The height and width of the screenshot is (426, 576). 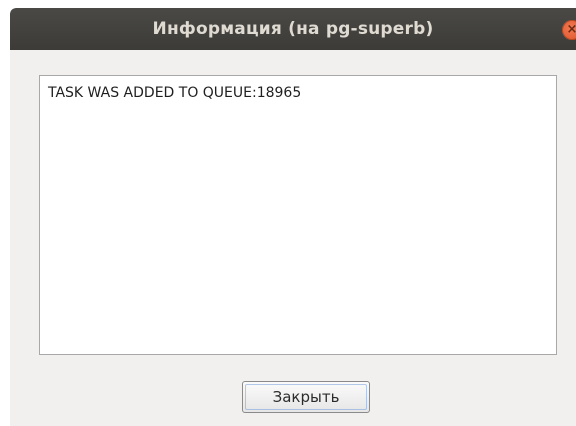 I want to click on title-bar: Информация (на pg-superb) ×, so click(x=293, y=29).